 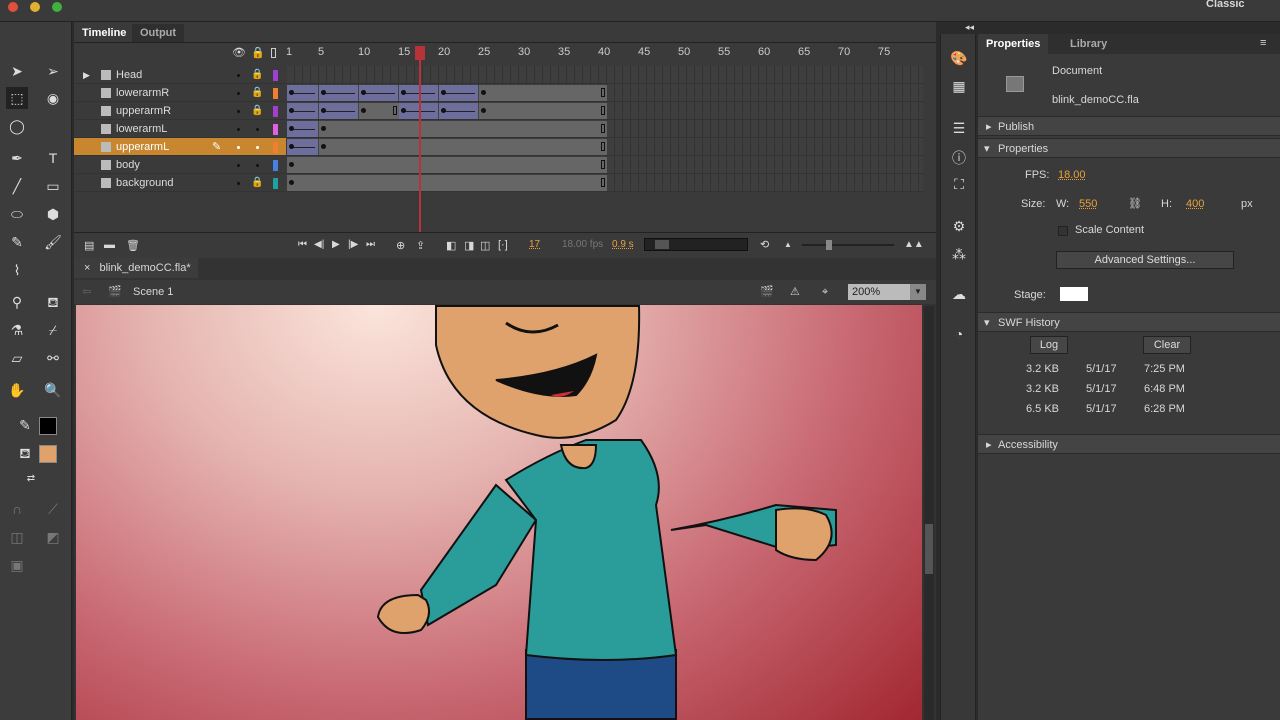 What do you see at coordinates (959, 129) in the screenshot?
I see `align-icon: ☰` at bounding box center [959, 129].